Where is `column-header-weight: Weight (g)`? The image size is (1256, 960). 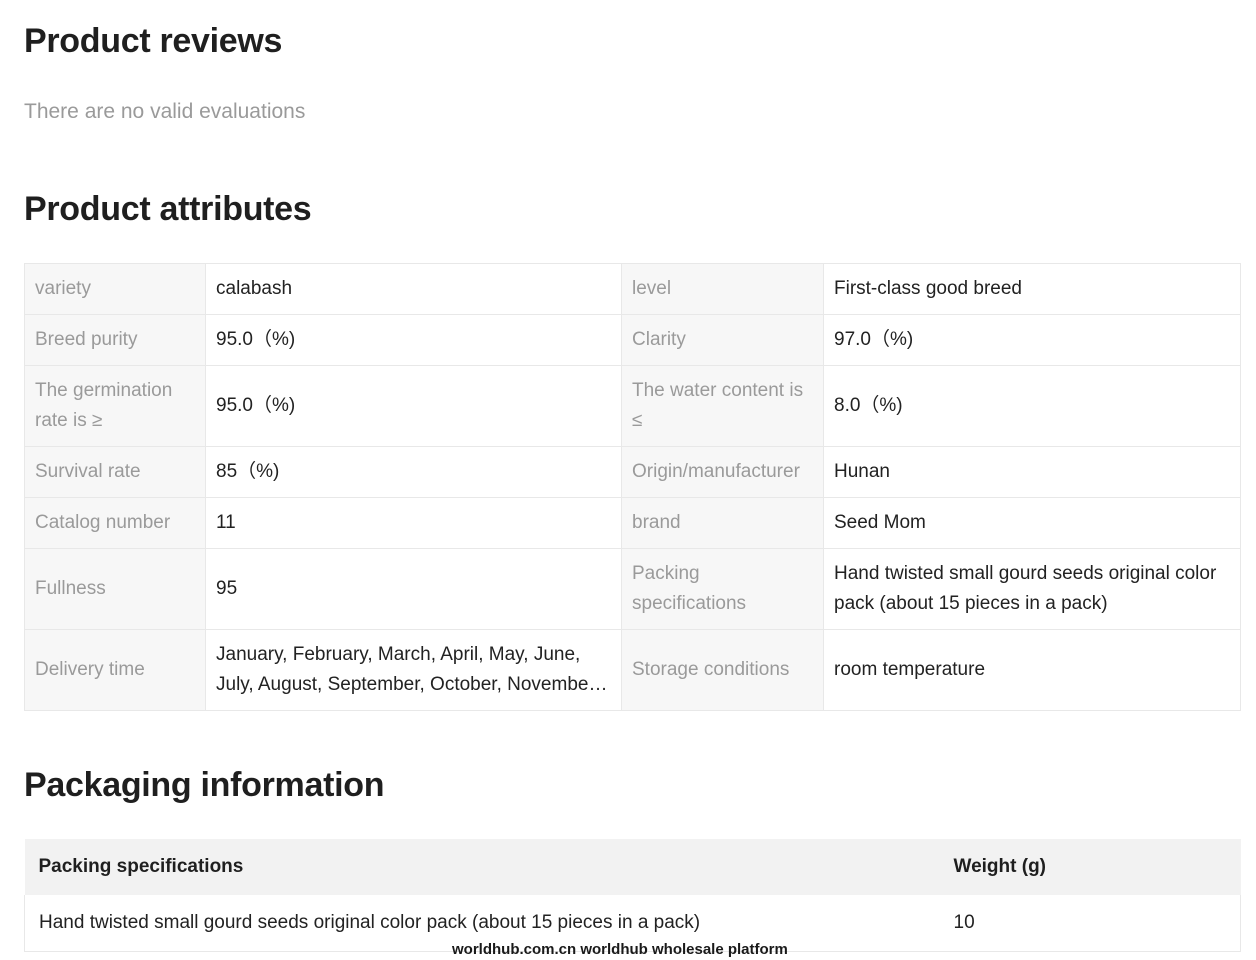
column-header-weight: Weight (g) is located at coordinates (1090, 867).